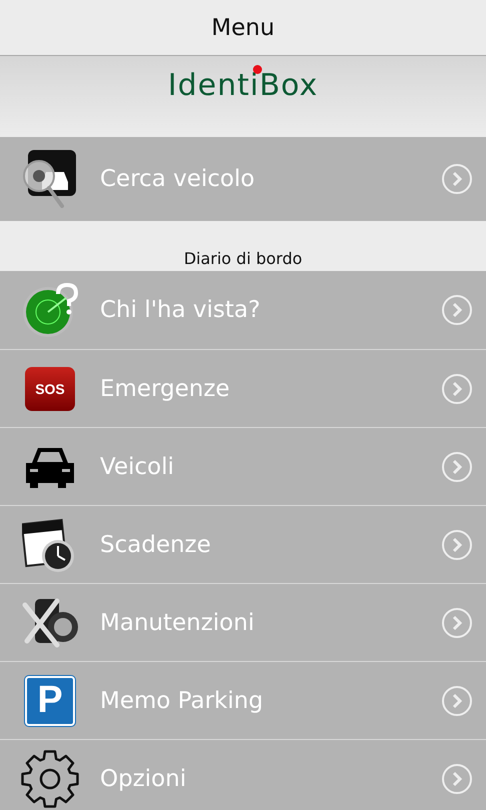  Describe the element at coordinates (144, 779) in the screenshot. I see `menu-item-label: Opzioni` at that location.